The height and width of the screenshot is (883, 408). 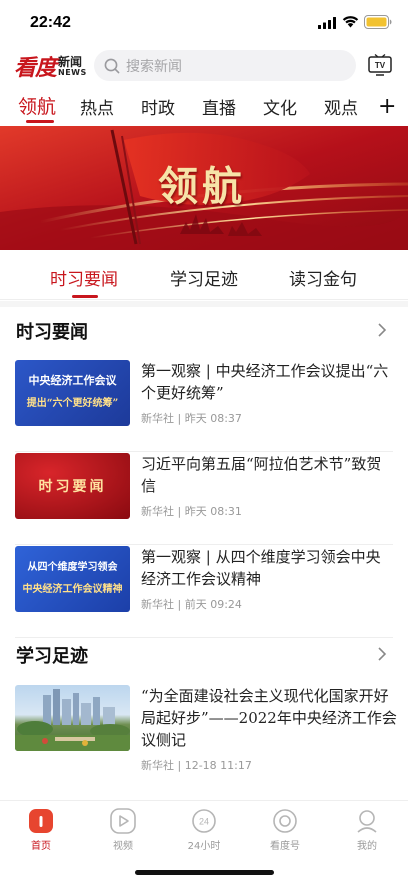 I want to click on section-divider, so click(x=204, y=304).